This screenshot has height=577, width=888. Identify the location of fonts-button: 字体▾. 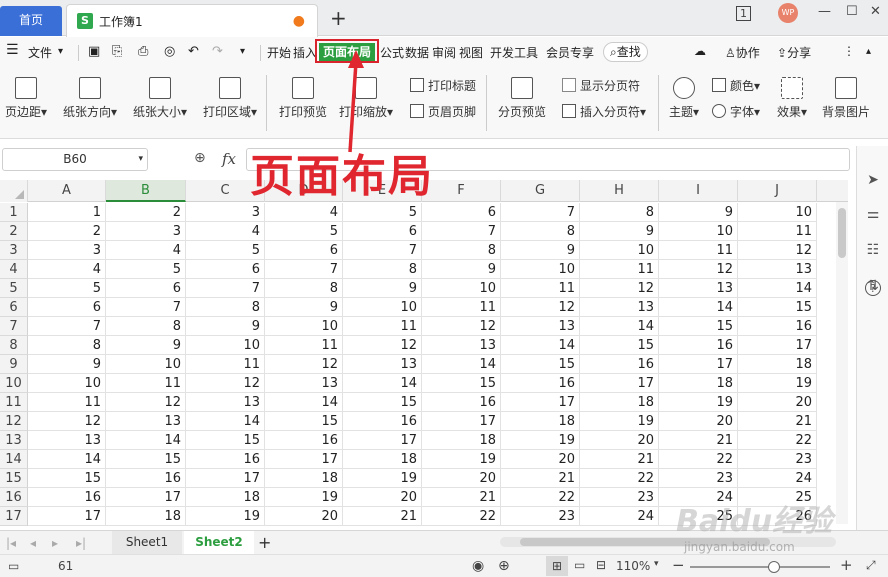
(736, 111).